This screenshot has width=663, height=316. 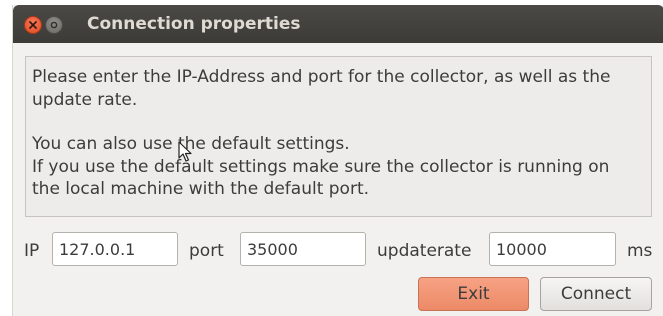 What do you see at coordinates (33, 25) in the screenshot?
I see `close-icon` at bounding box center [33, 25].